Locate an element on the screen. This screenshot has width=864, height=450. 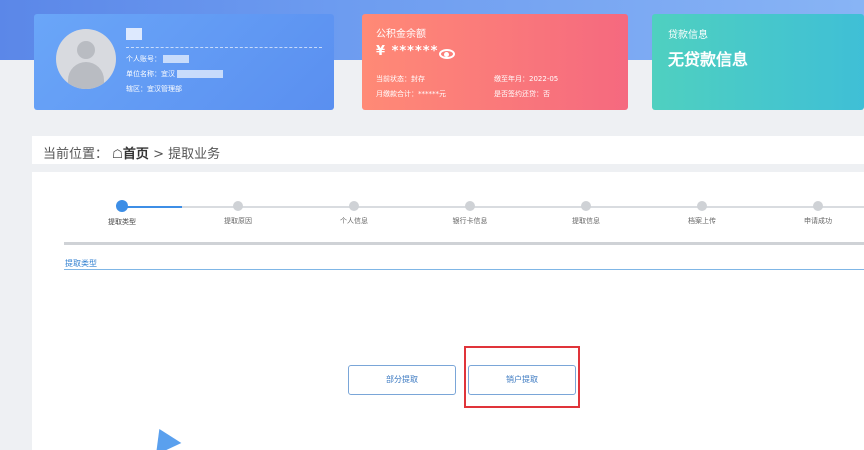
fund-paid-until: 缴至年月：2022-05 is located at coordinates (526, 79).